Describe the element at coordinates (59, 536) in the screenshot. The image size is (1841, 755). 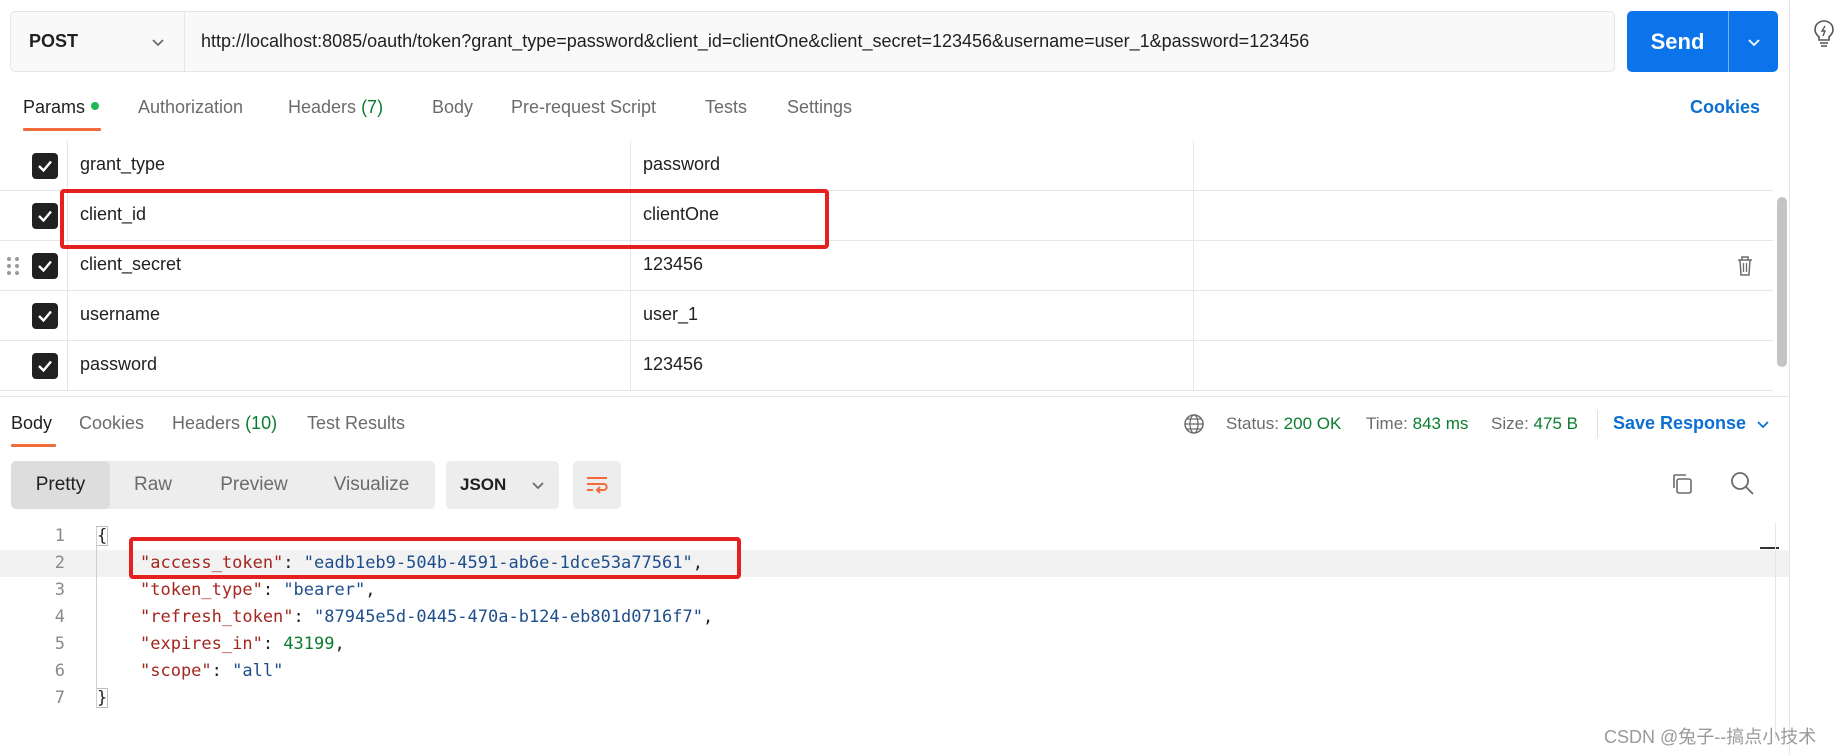
I see `line-number: 1` at that location.